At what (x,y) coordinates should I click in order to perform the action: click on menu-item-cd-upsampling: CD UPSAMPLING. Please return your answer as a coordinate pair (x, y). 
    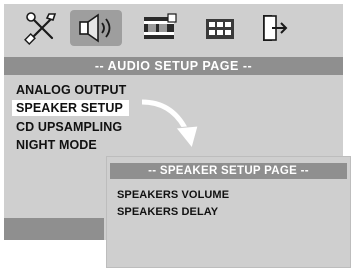
    Looking at the image, I should click on (69, 127).